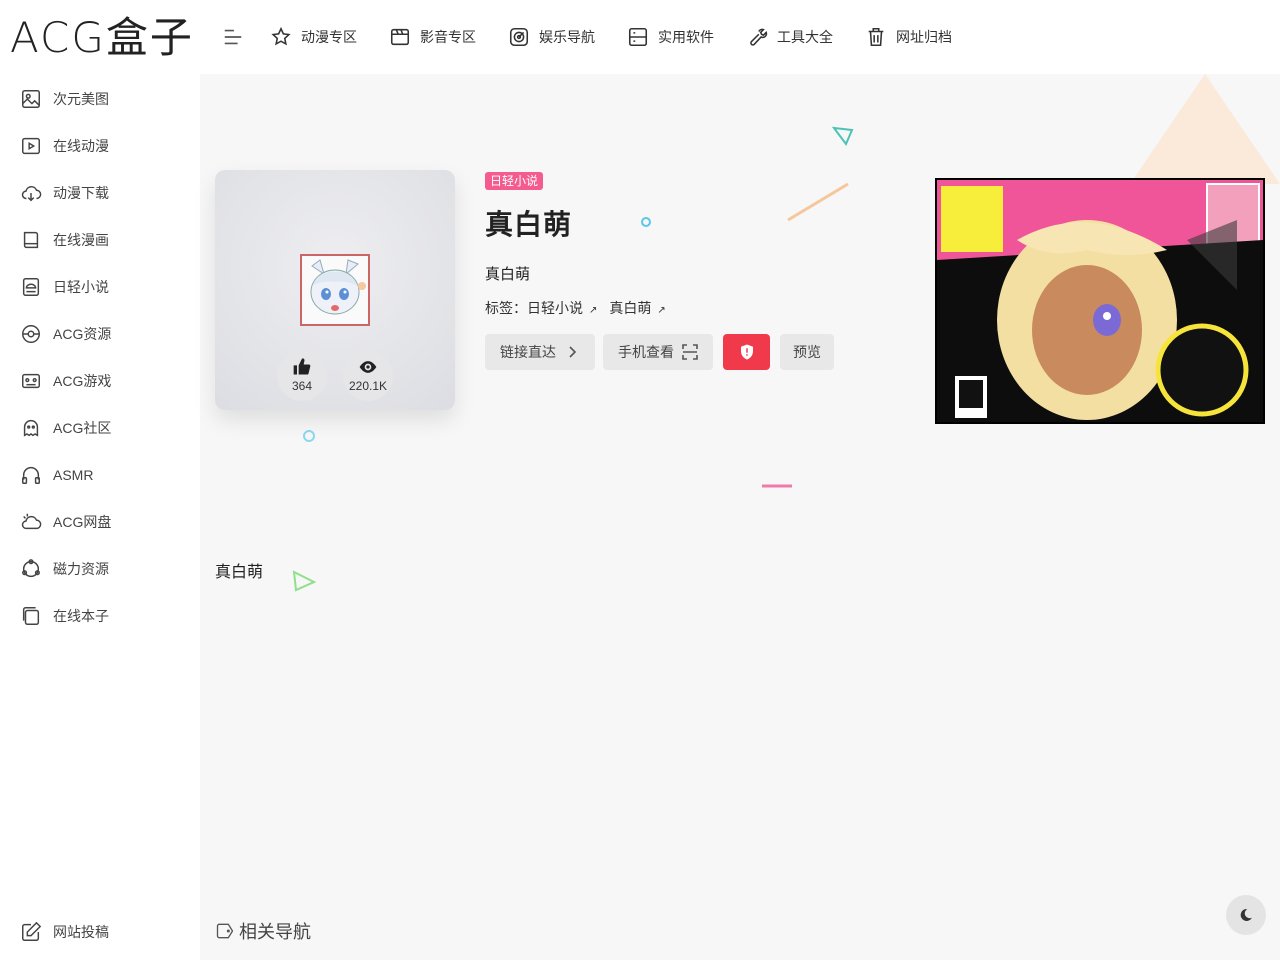 The image size is (1280, 960). What do you see at coordinates (646, 352) in the screenshot?
I see `mobile-view-label: 手机查看` at bounding box center [646, 352].